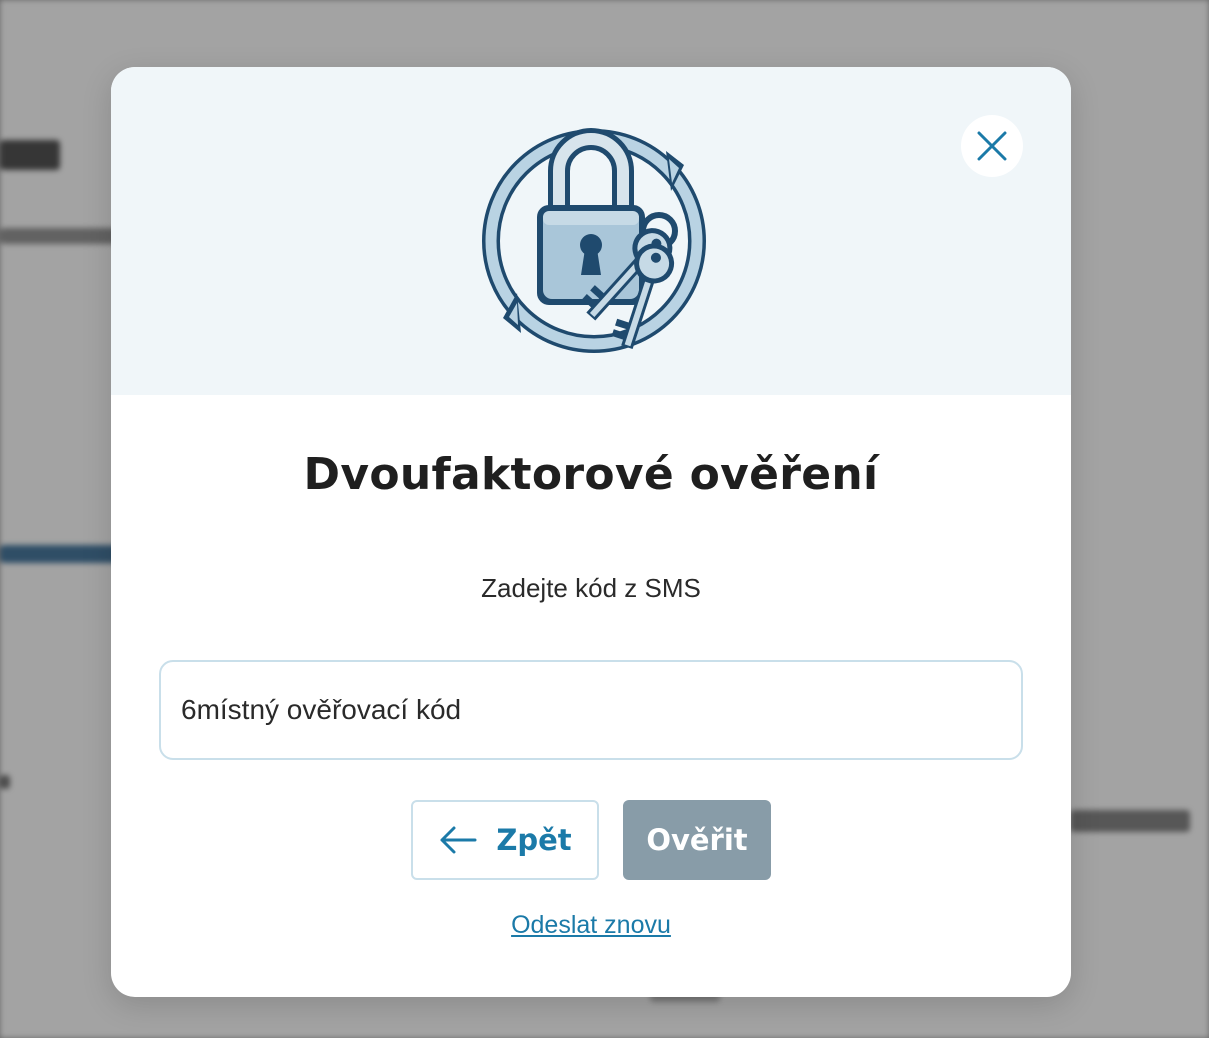  I want to click on resend-code-link: Odeslat znovu, so click(591, 925).